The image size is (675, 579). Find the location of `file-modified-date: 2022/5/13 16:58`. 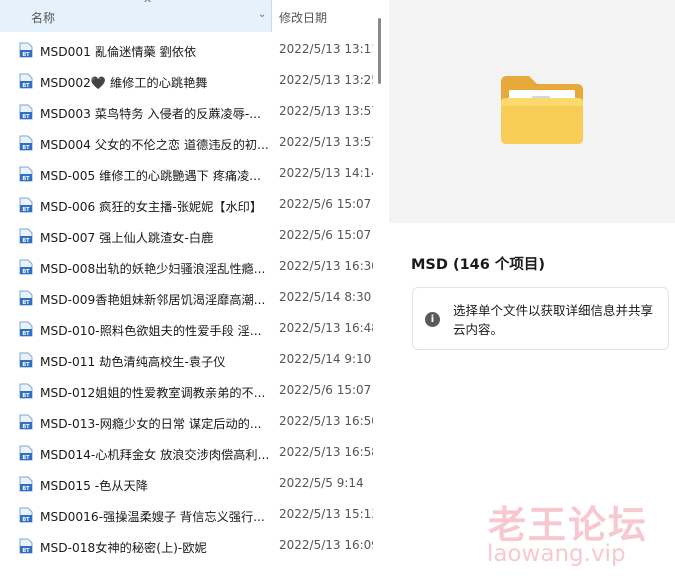

file-modified-date: 2022/5/13 16:58 is located at coordinates (326, 452).